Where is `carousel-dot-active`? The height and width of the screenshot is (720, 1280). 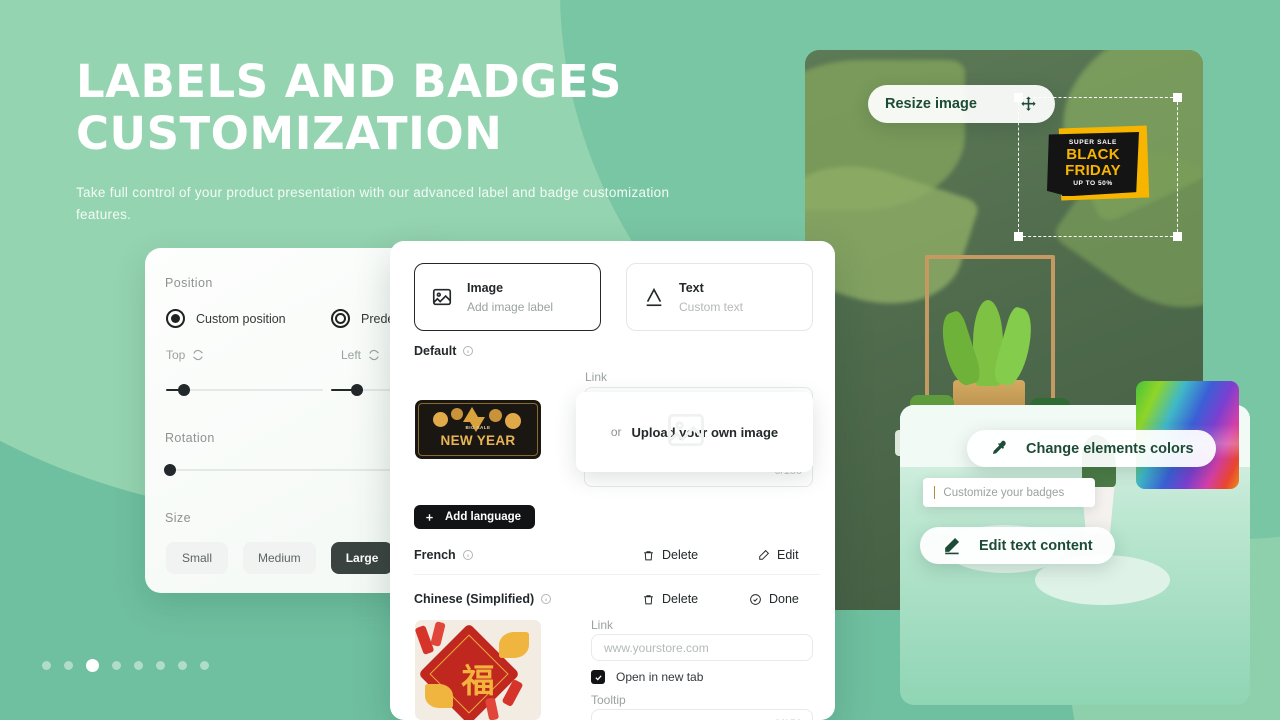 carousel-dot-active is located at coordinates (92, 665).